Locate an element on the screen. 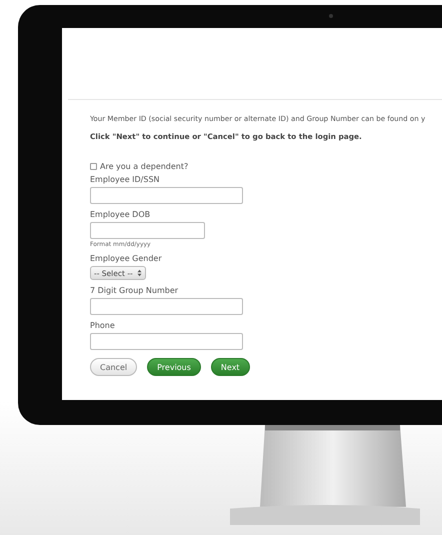 The image size is (442, 535). updown-arrows-icon is located at coordinates (139, 273).